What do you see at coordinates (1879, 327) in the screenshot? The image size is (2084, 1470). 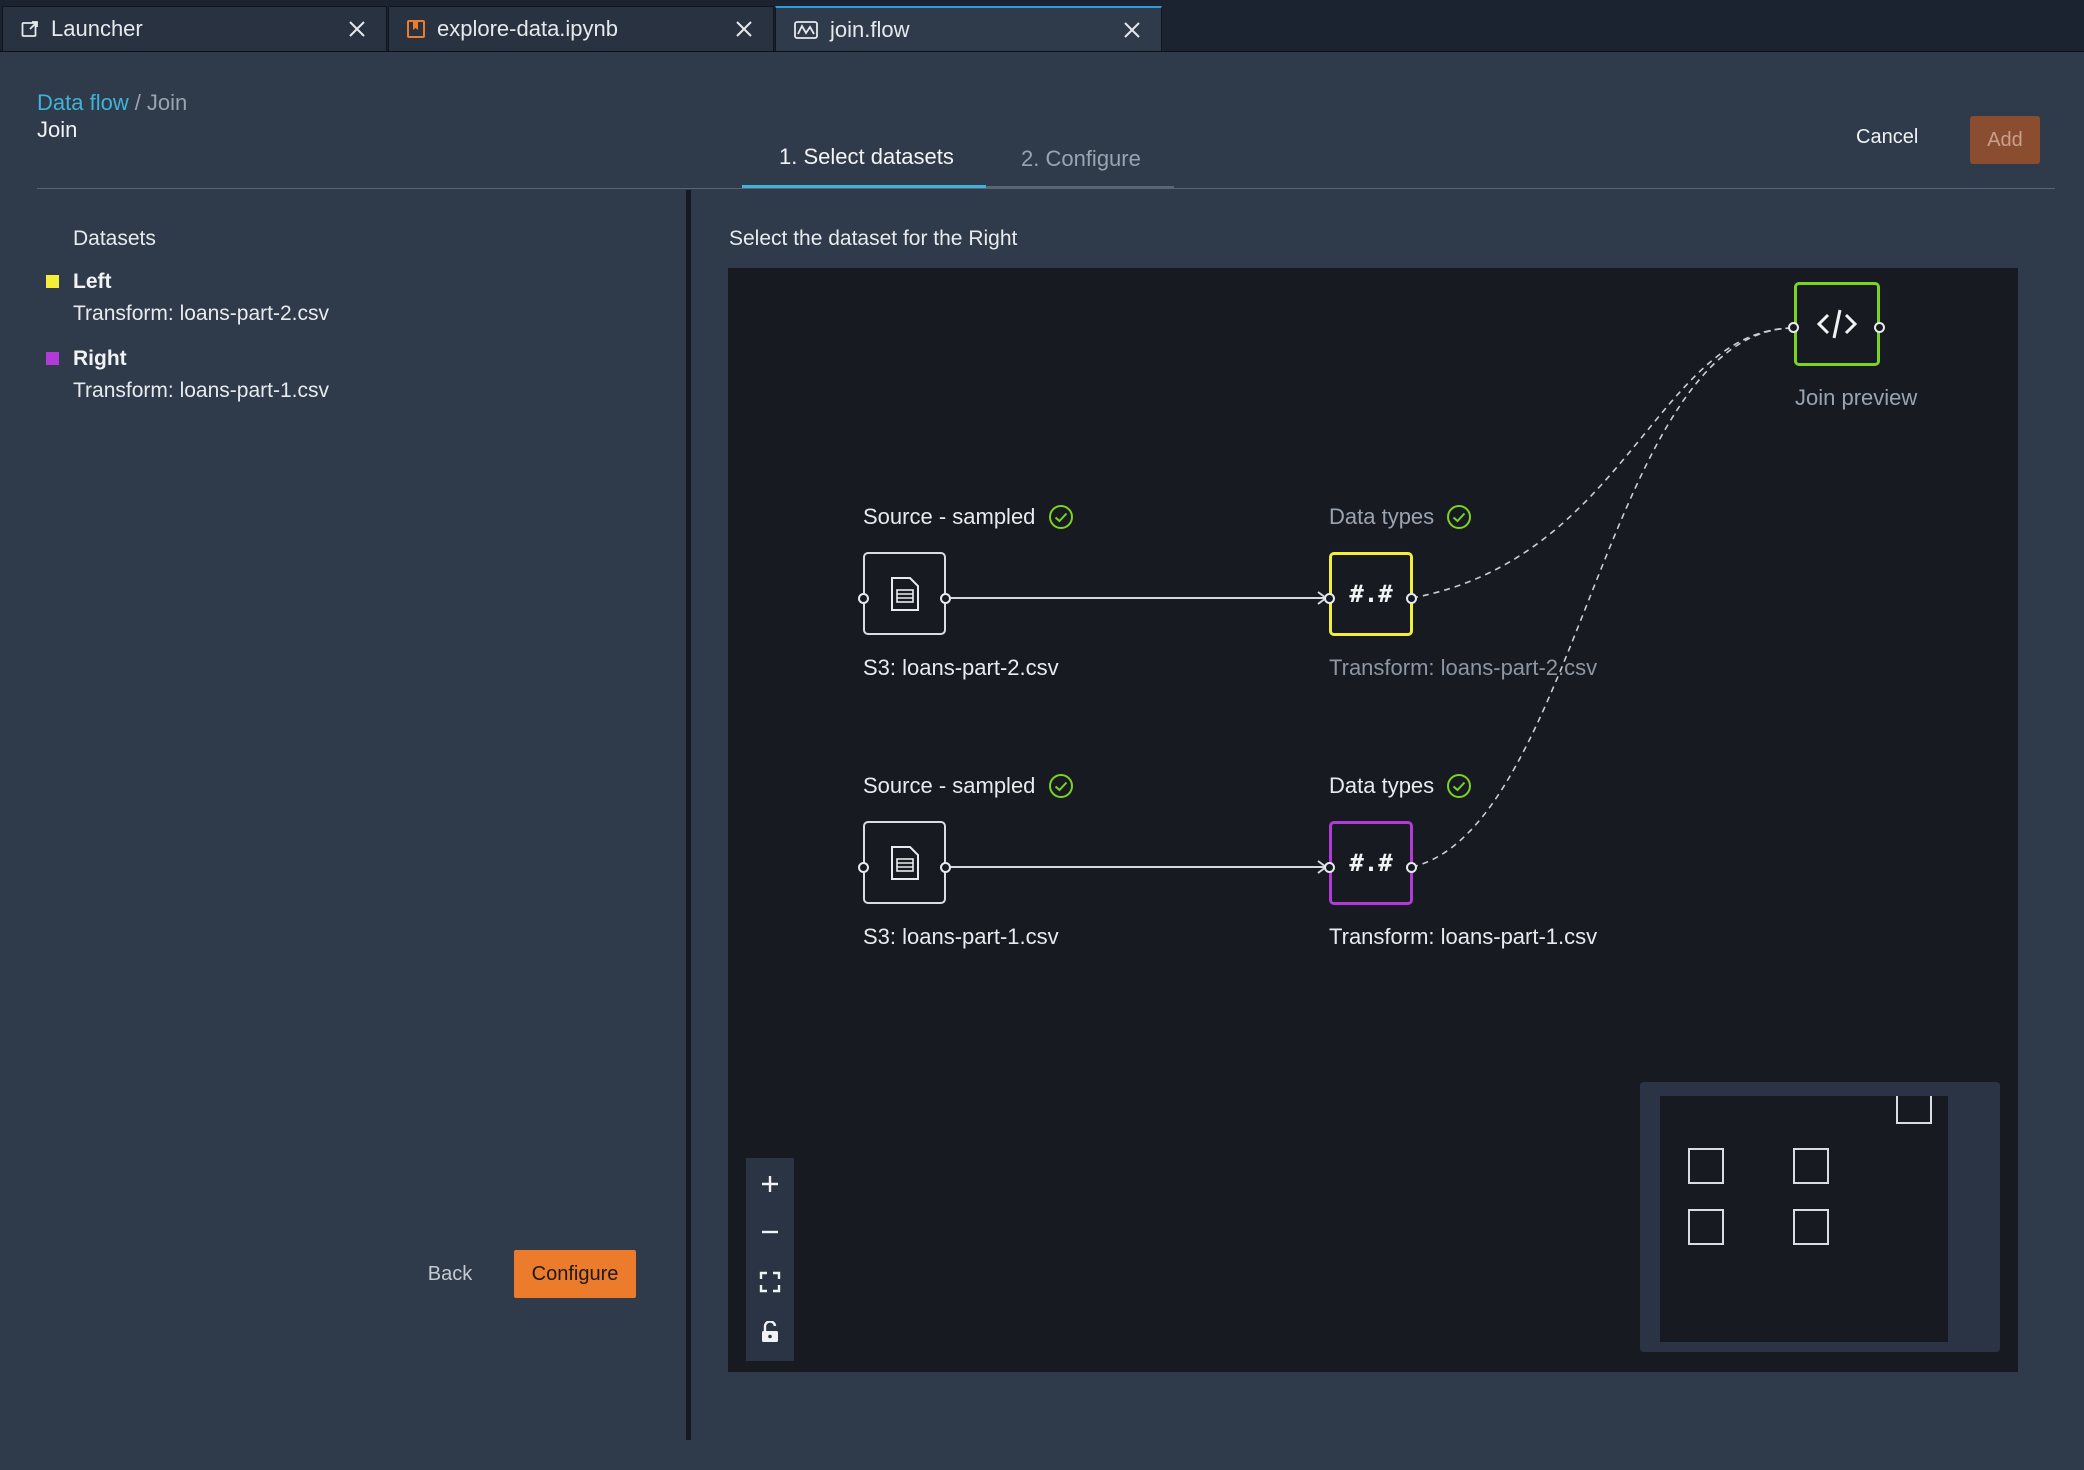 I see `join-output-port` at bounding box center [1879, 327].